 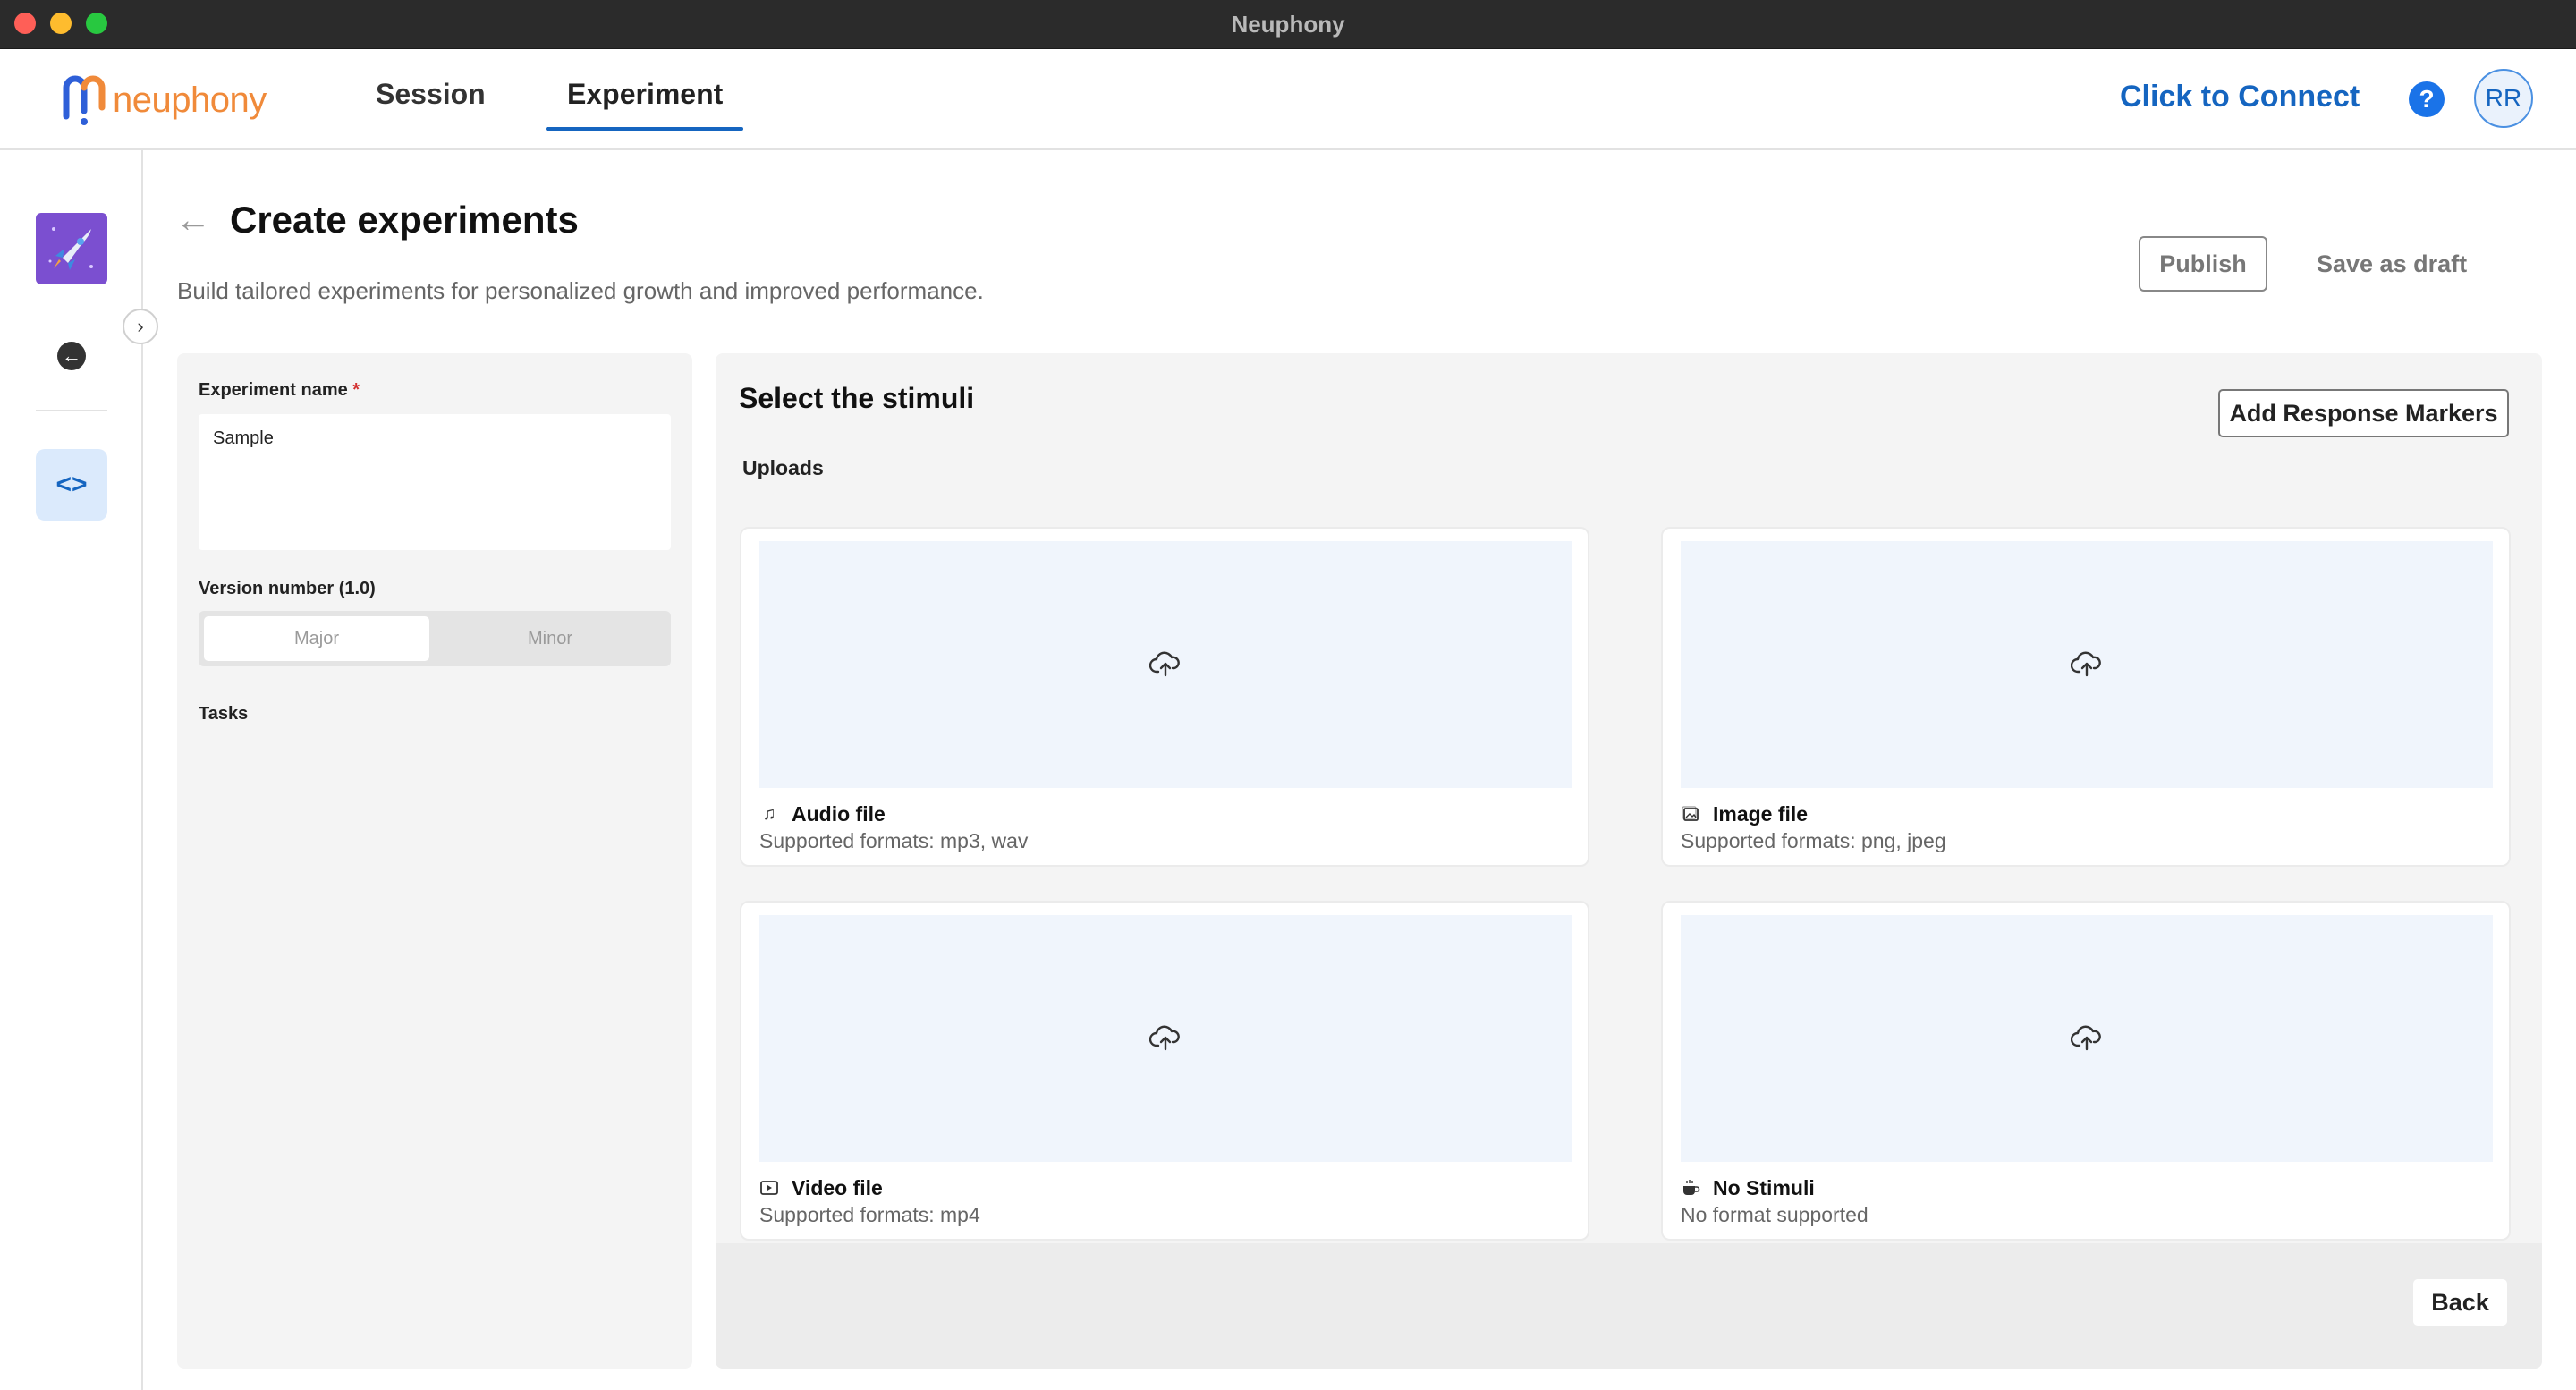 What do you see at coordinates (783, 467) in the screenshot?
I see `uploads-label: Uploads` at bounding box center [783, 467].